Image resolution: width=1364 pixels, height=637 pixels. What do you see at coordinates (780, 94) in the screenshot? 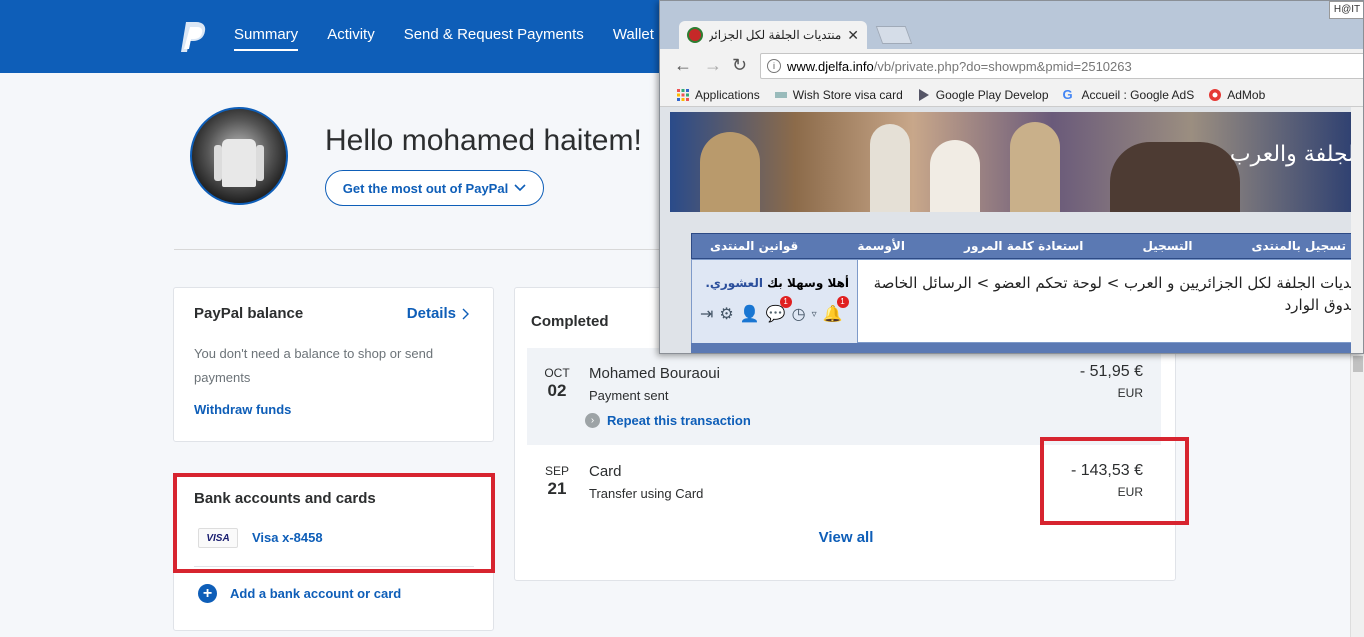
I see `bookmark-favicon-icon` at bounding box center [780, 94].